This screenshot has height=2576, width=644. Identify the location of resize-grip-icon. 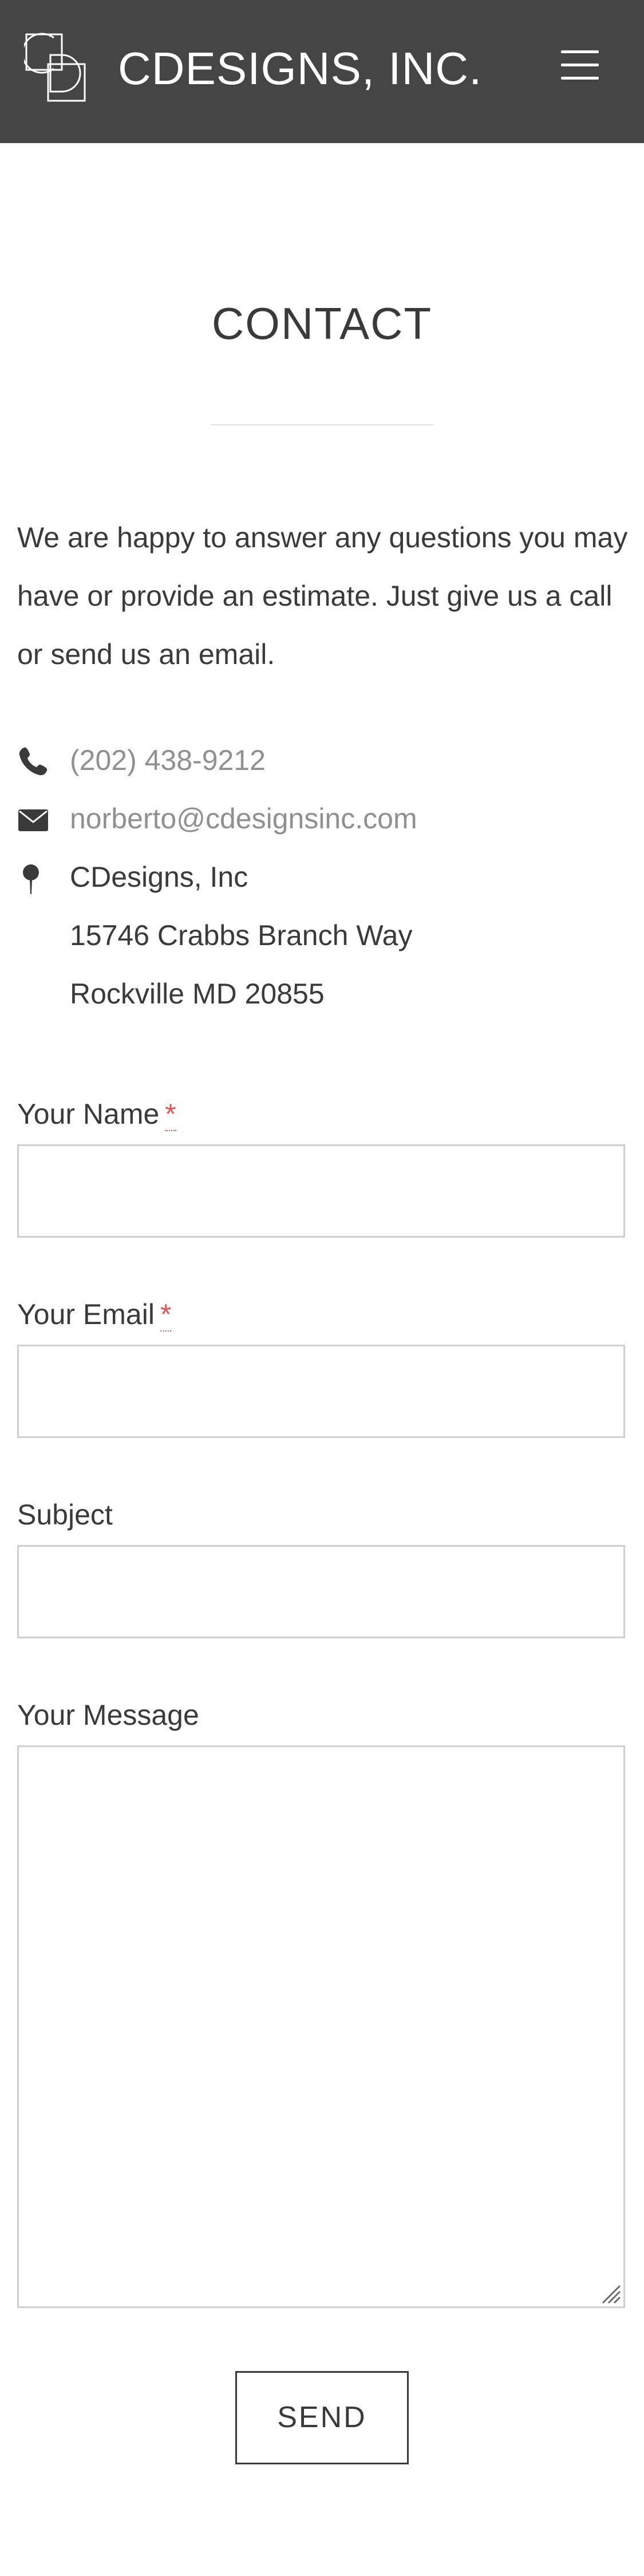
(609, 2292).